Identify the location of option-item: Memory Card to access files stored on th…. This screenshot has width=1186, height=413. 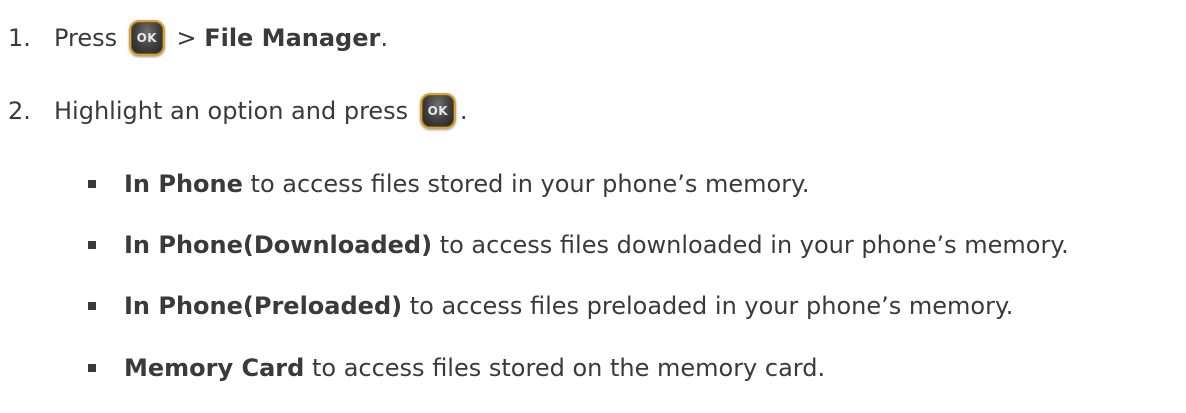
(412, 368).